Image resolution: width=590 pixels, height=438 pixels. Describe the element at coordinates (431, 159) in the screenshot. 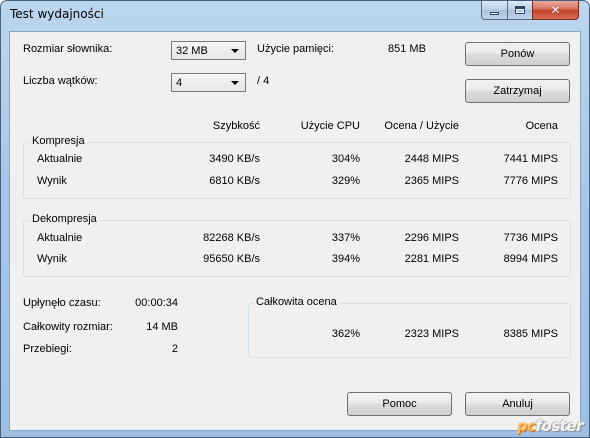

I see `compression-current-rating-usage: 2448 MIPS` at that location.